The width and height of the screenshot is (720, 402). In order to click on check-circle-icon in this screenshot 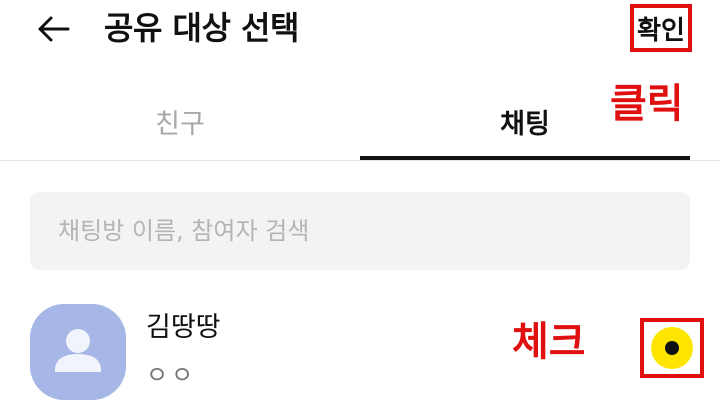, I will do `click(672, 348)`.